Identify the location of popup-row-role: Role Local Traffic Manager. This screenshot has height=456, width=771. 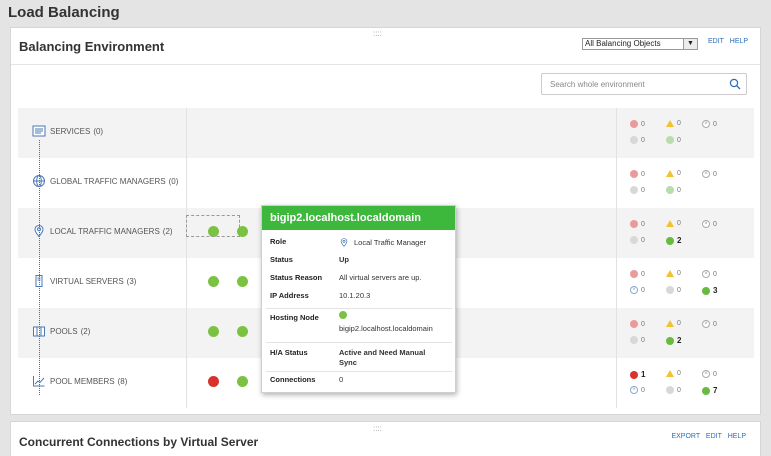
(348, 242).